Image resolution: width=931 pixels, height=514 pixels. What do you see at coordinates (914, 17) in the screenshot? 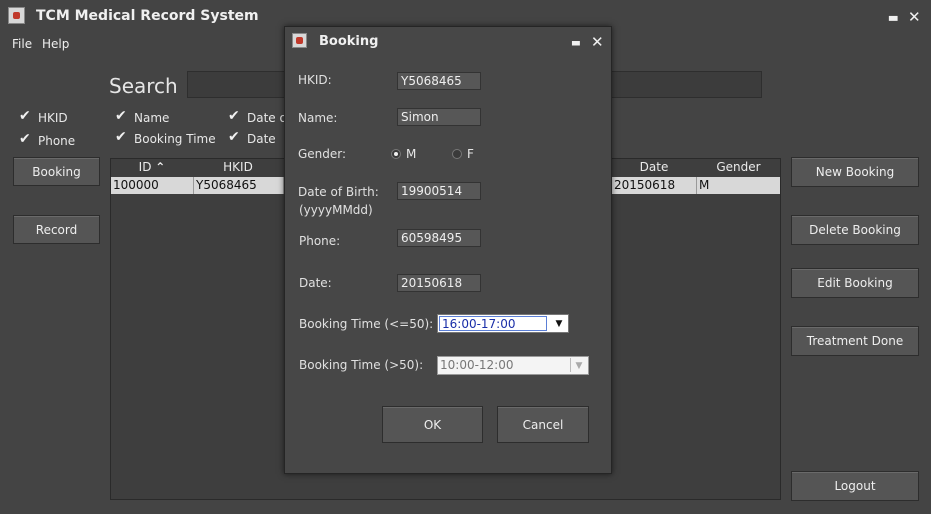
I see `close-button: ✕` at bounding box center [914, 17].